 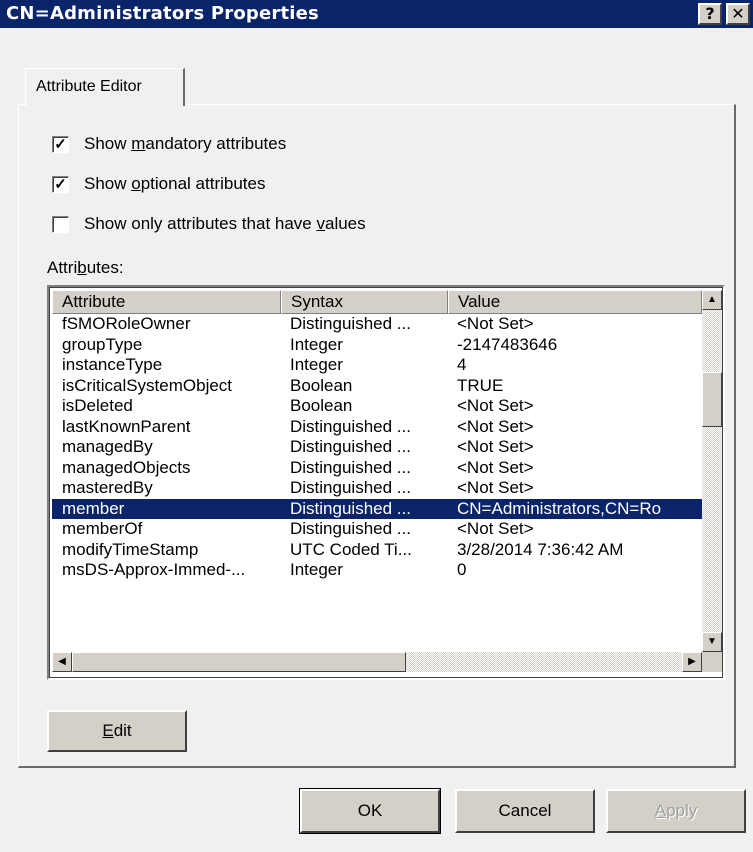 What do you see at coordinates (370, 811) in the screenshot?
I see `ok-button: OK` at bounding box center [370, 811].